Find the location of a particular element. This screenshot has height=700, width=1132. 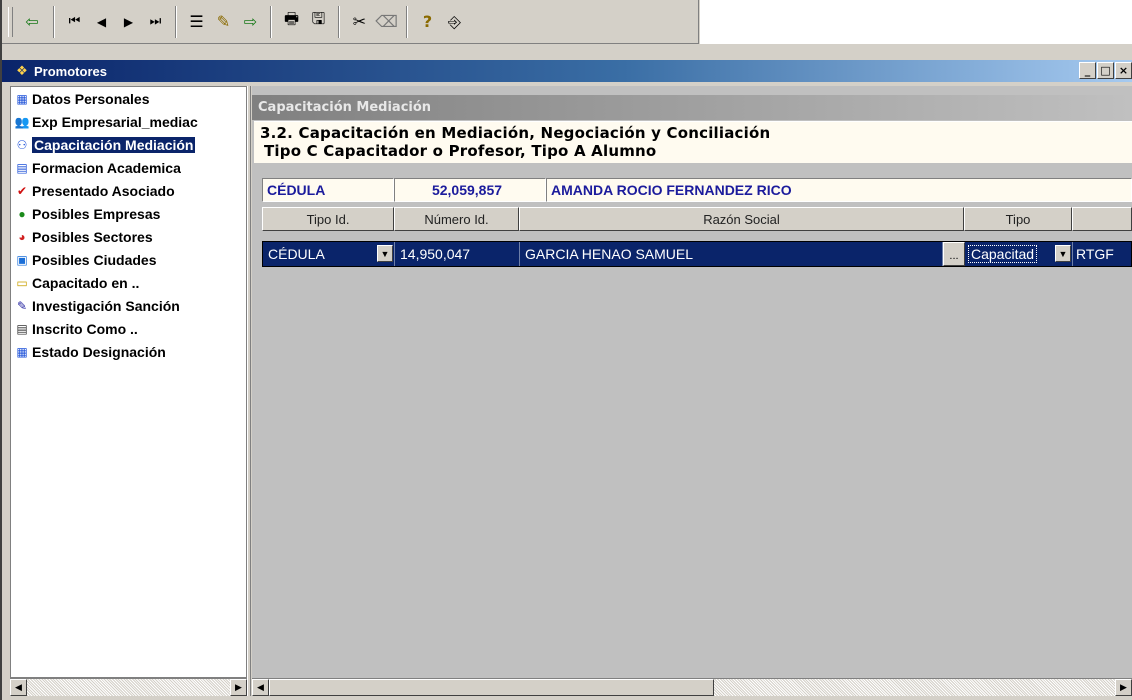

panel-horizontal-scrollbar: ◀ ▶ is located at coordinates (692, 687).